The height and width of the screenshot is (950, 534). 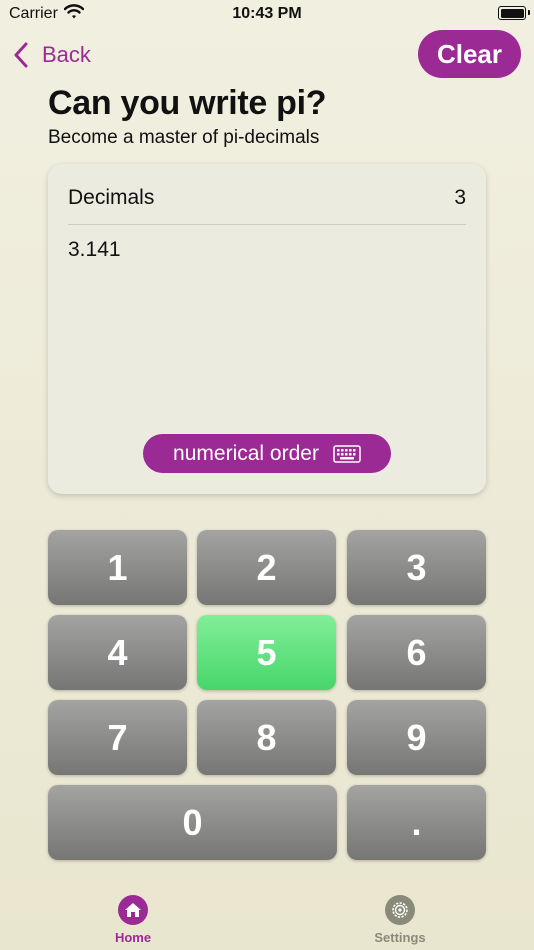 What do you see at coordinates (416, 567) in the screenshot?
I see `key-3: 3` at bounding box center [416, 567].